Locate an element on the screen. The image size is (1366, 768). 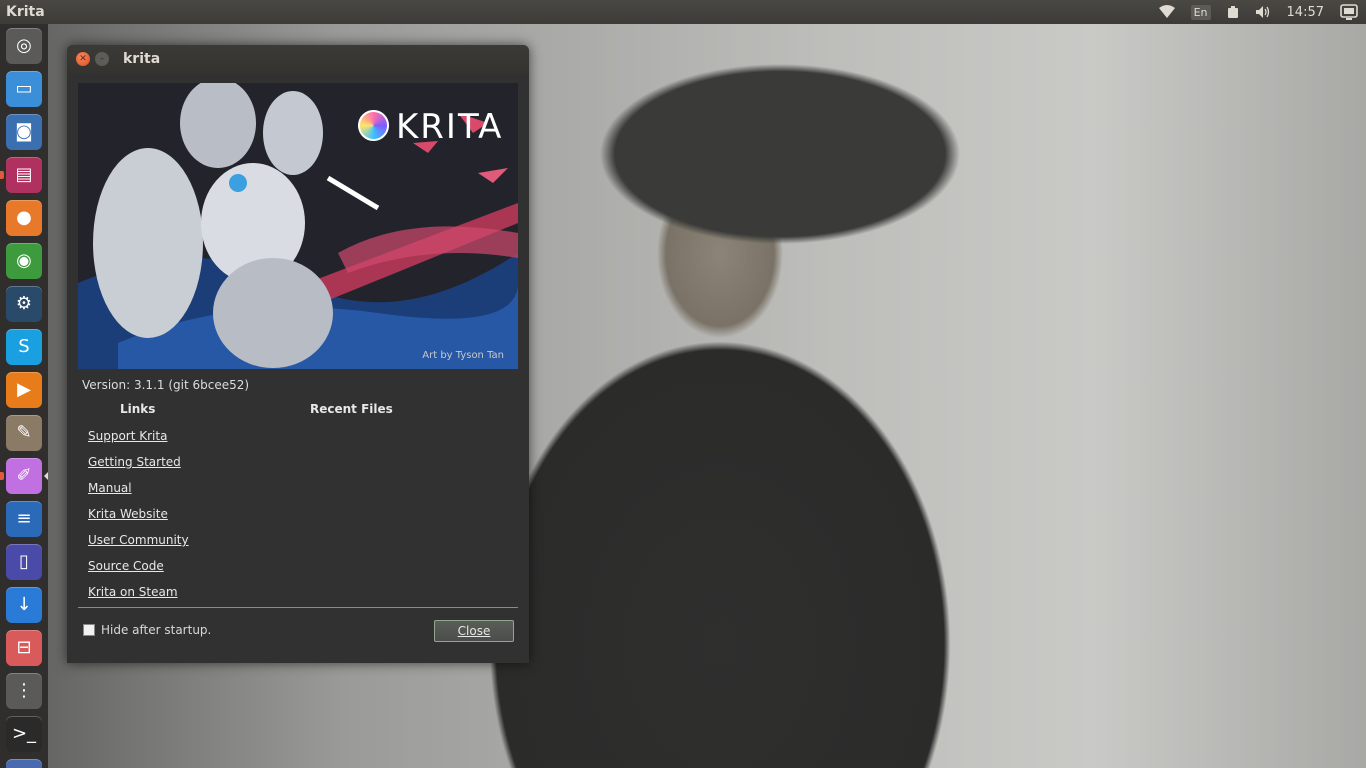
document-viewer-icon-glyph: ▯ is located at coordinates (24, 561).